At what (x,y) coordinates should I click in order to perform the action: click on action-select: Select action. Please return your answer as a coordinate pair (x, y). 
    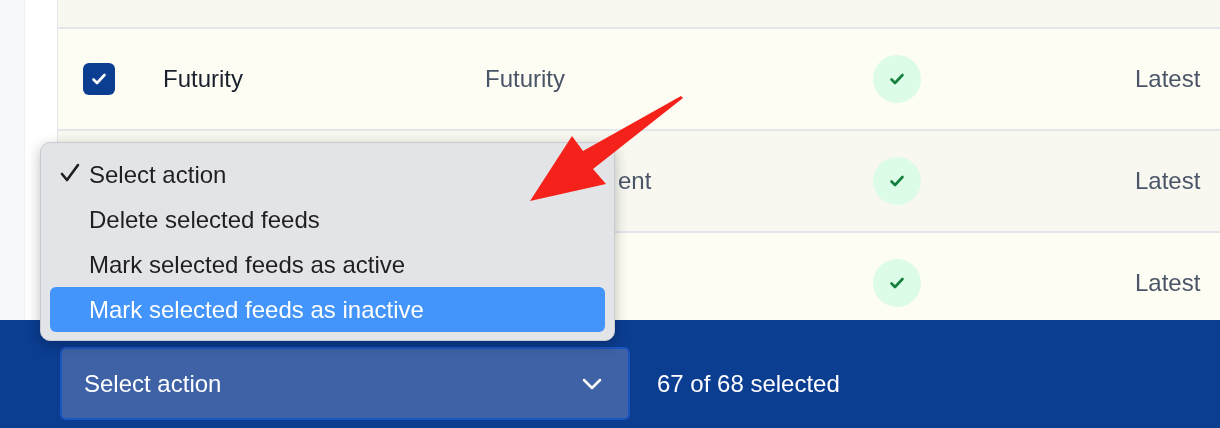
    Looking at the image, I should click on (345, 383).